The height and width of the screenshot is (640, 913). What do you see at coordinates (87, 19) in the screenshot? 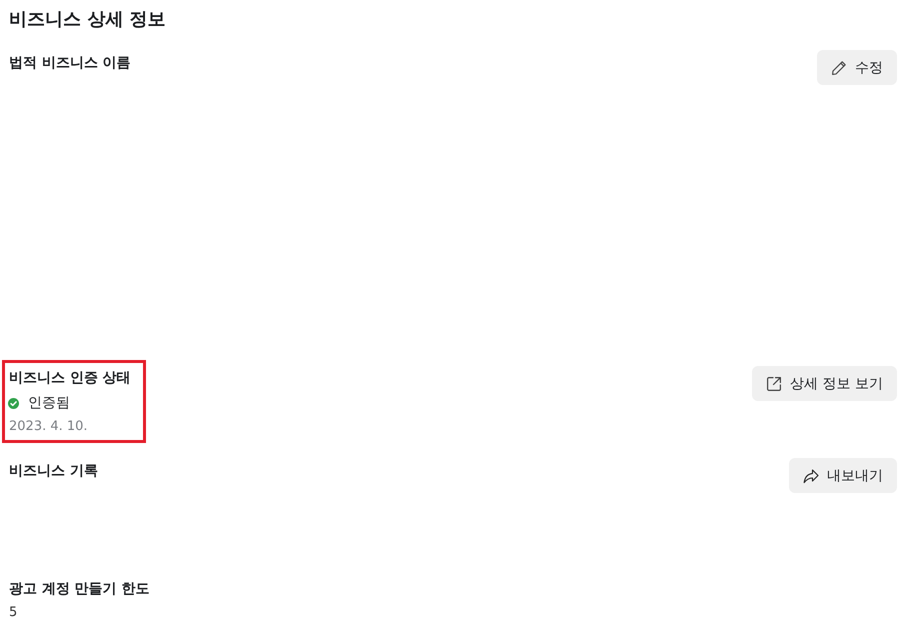
I see `page-title: 비즈니스 상세 정보` at bounding box center [87, 19].